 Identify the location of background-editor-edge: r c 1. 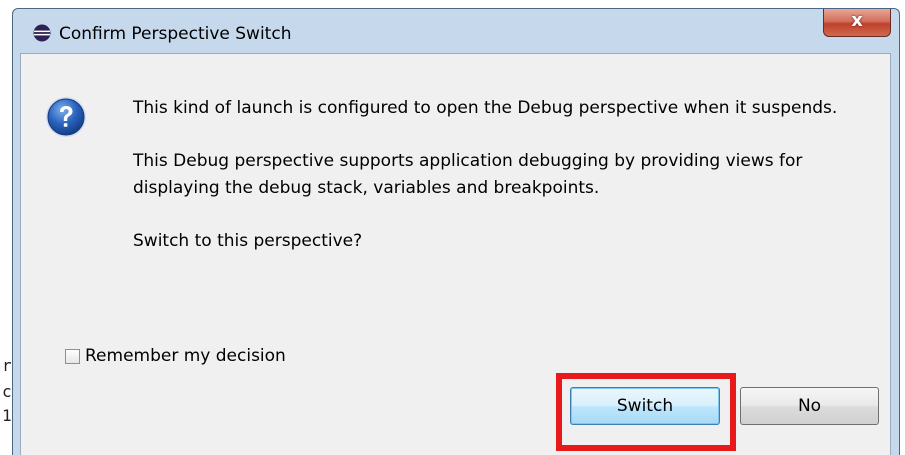
(6, 227).